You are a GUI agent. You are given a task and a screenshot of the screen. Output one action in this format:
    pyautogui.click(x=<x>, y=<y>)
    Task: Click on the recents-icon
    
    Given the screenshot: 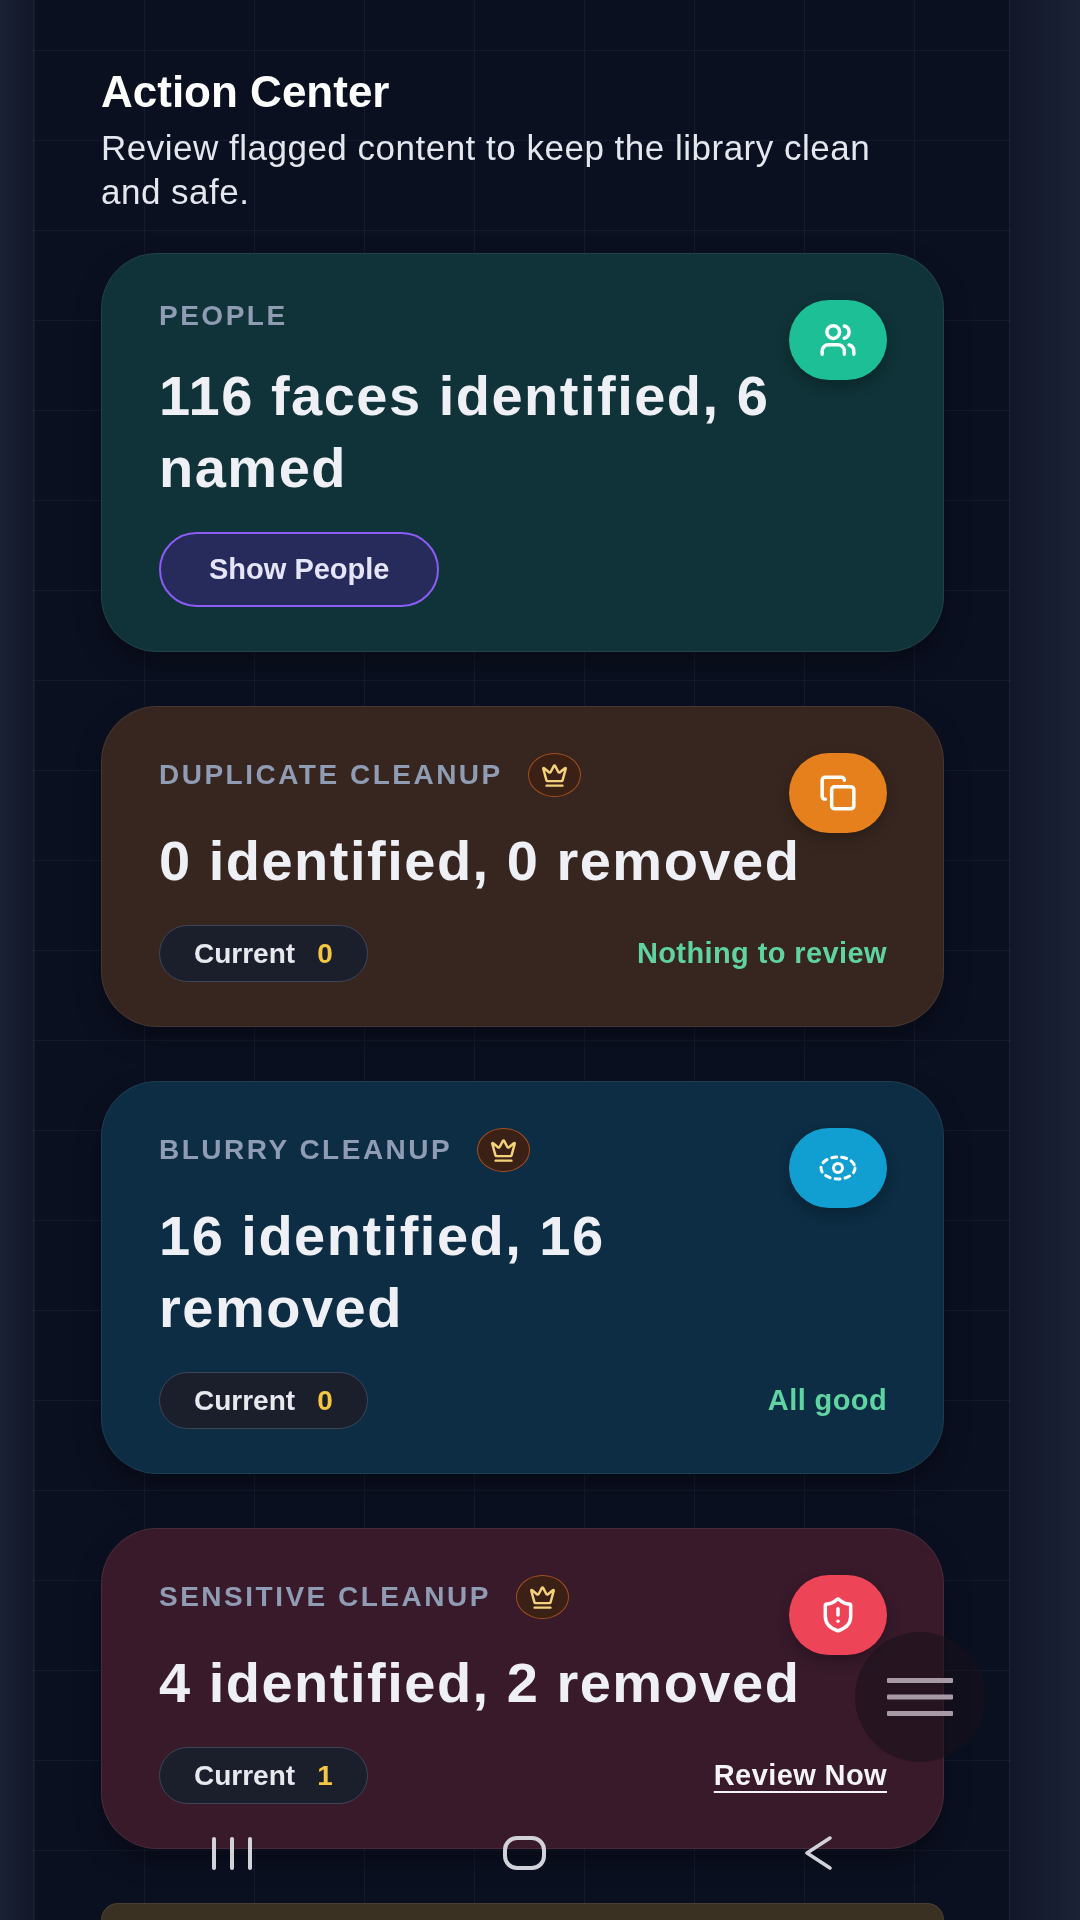 What is the action you would take?
    pyautogui.click(x=232, y=1853)
    